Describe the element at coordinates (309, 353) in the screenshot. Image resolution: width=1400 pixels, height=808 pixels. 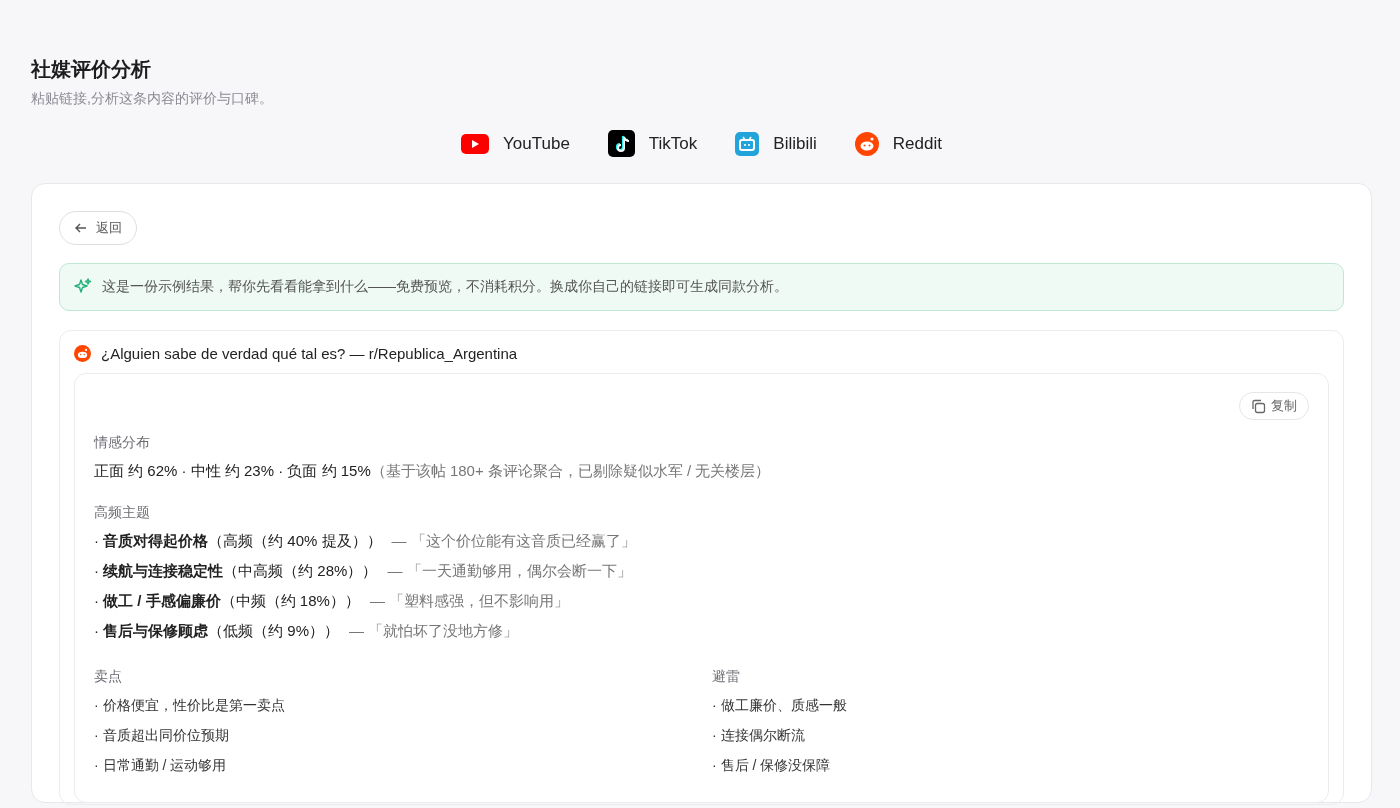
I see `post-title: ¿Alguien sabe de verdad qué tal es? — r/Republica_Argentina` at that location.